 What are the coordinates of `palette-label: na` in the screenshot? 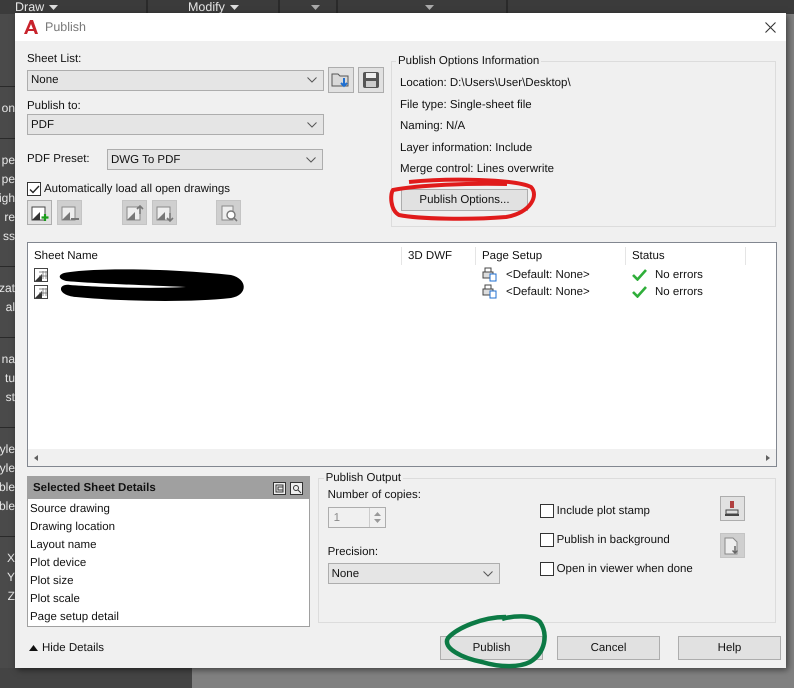 It's located at (8, 359).